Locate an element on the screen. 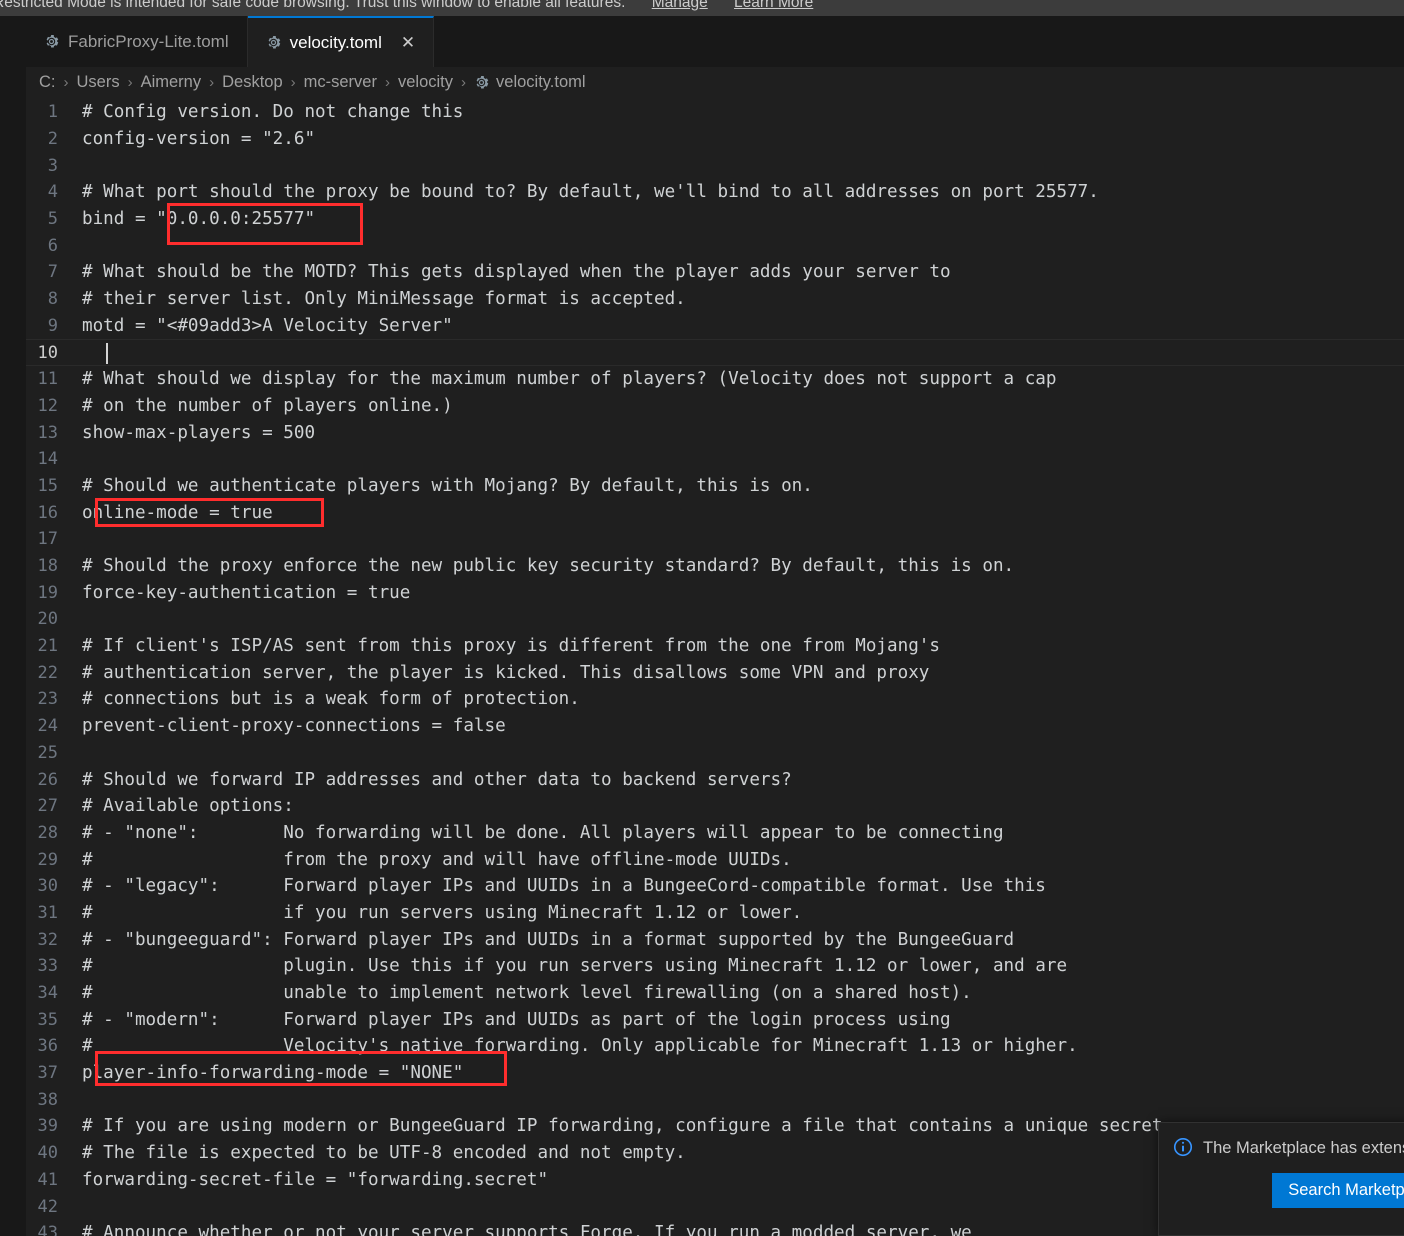 The image size is (1404, 1236). breadcrumb-item-2: Aimerny is located at coordinates (171, 82).